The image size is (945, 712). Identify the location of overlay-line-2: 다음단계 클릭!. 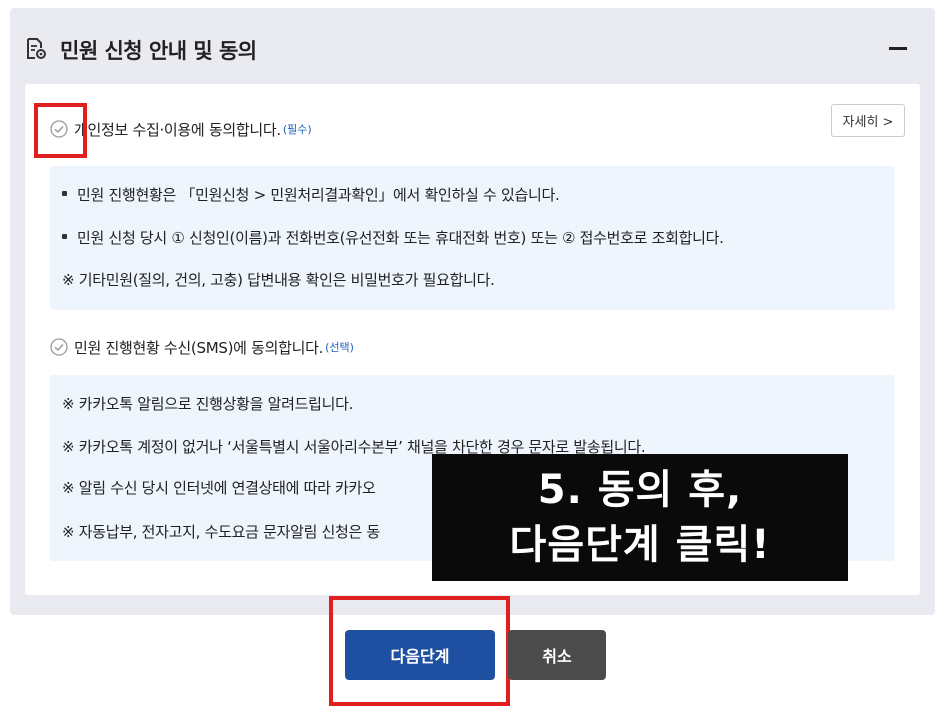
(640, 545).